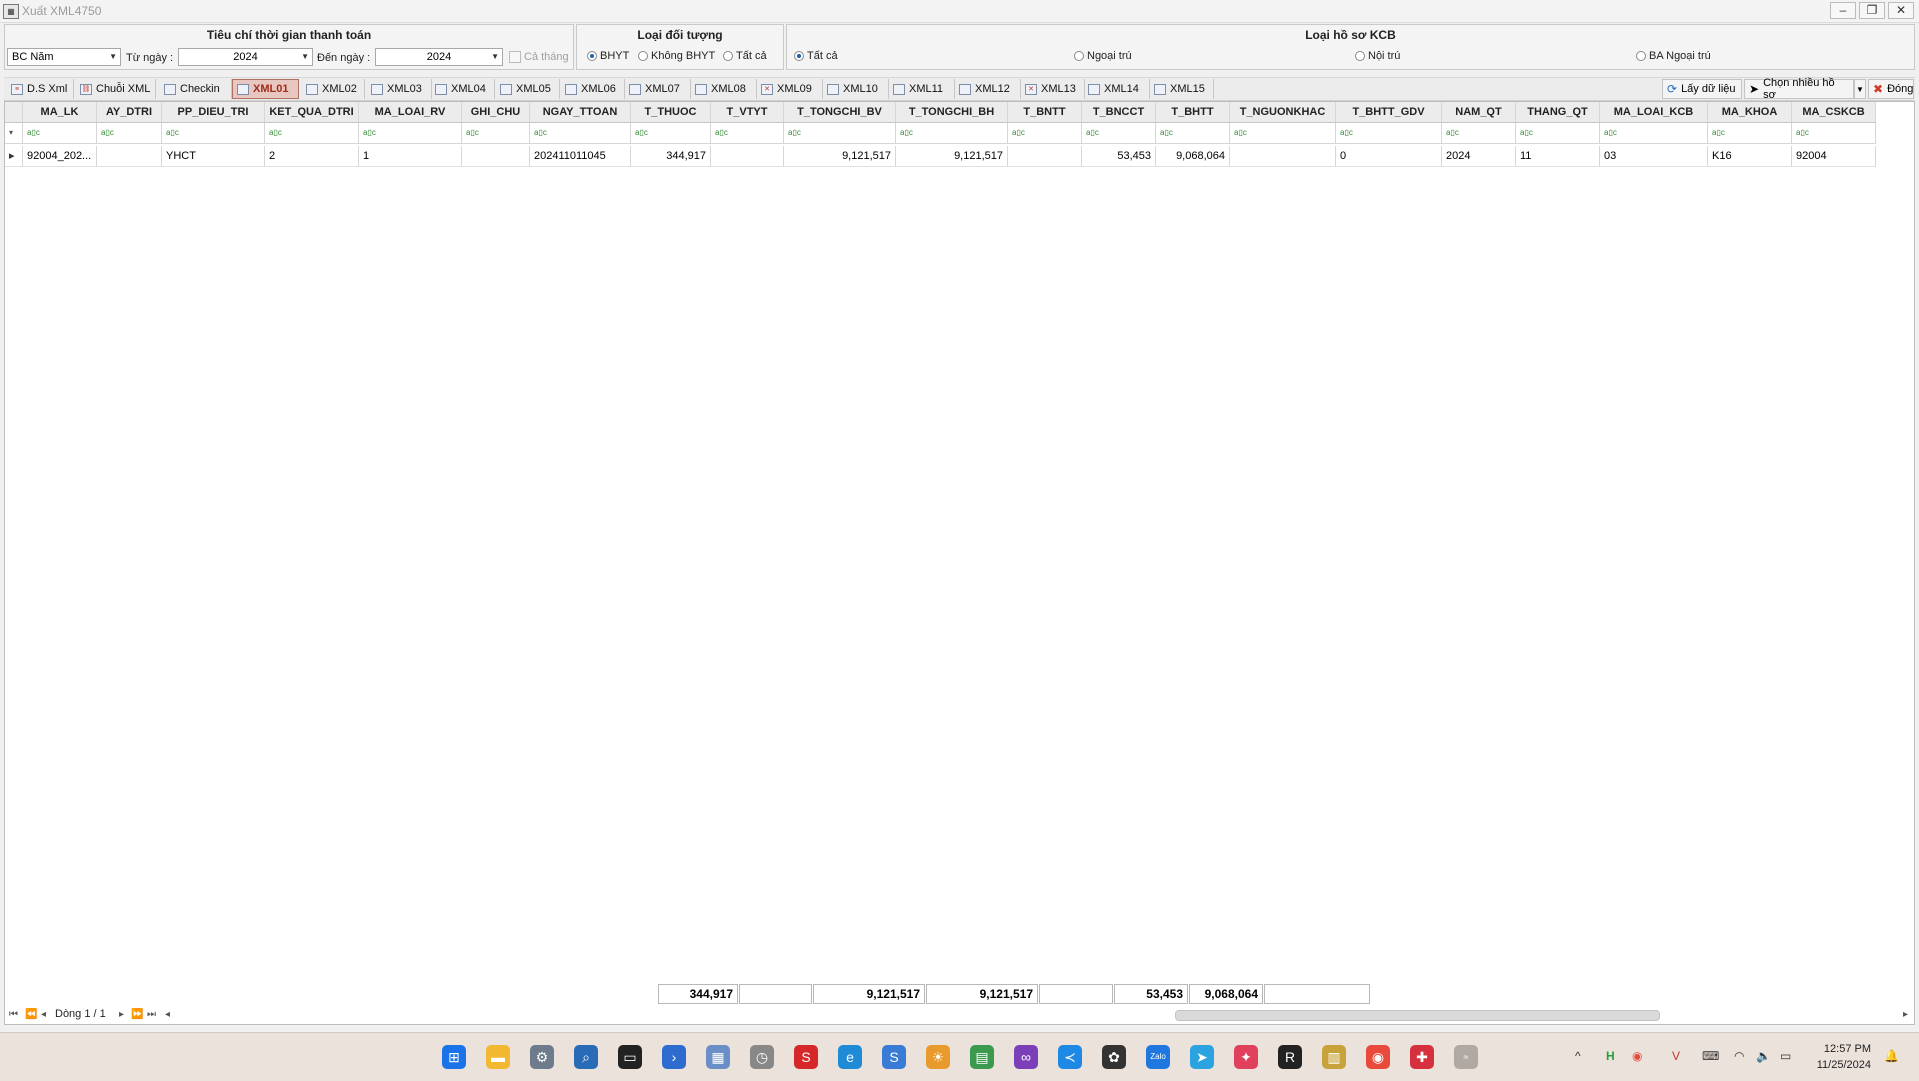  Describe the element at coordinates (1283, 112) in the screenshot. I see `column-header-t-nguonkhac: T_NGUONKHAC` at that location.